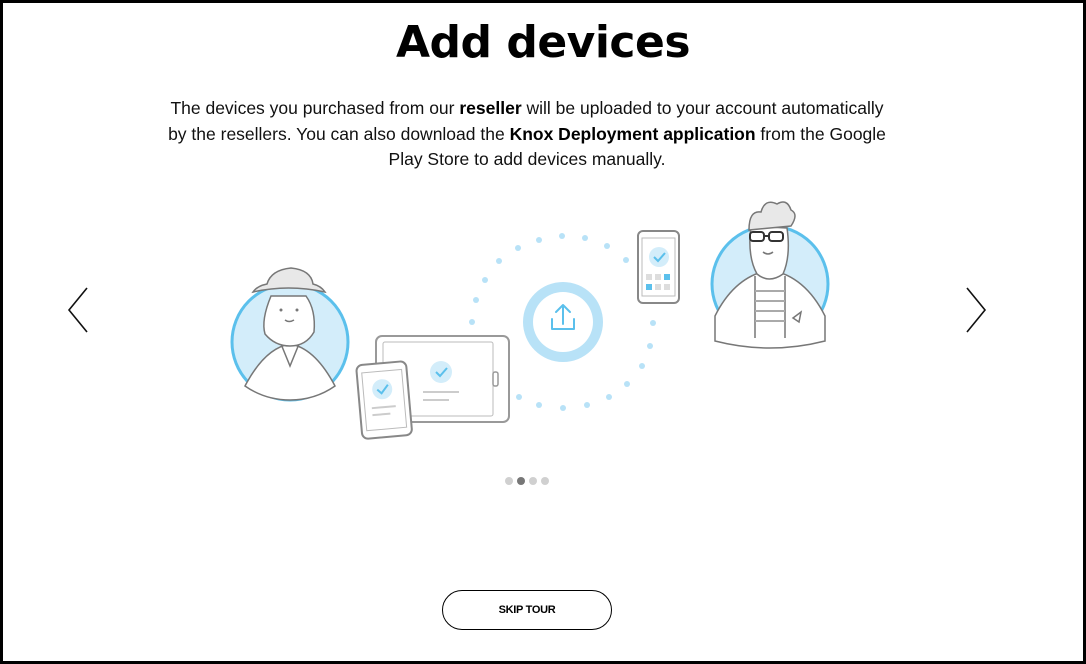 The image size is (1086, 664). I want to click on pagination-dot-active, so click(521, 481).